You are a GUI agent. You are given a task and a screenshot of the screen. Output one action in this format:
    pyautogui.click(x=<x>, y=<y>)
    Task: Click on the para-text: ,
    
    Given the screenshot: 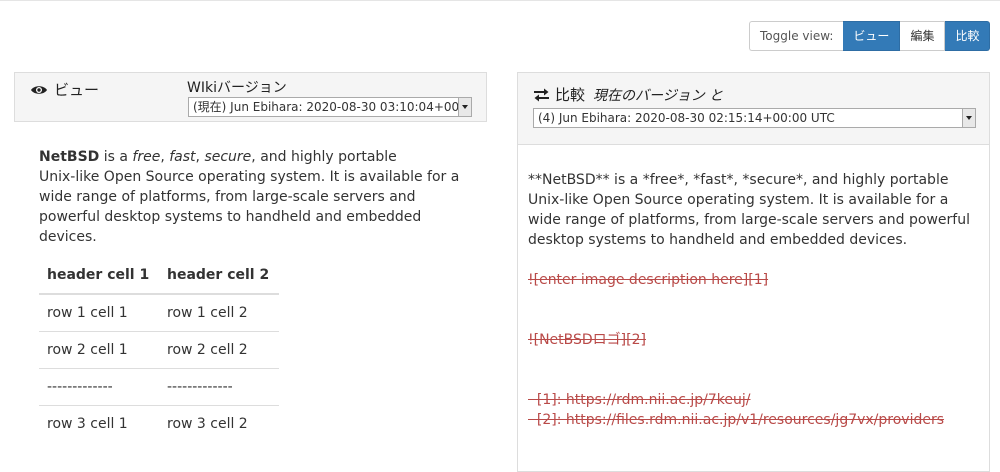 What is the action you would take?
    pyautogui.click(x=165, y=157)
    